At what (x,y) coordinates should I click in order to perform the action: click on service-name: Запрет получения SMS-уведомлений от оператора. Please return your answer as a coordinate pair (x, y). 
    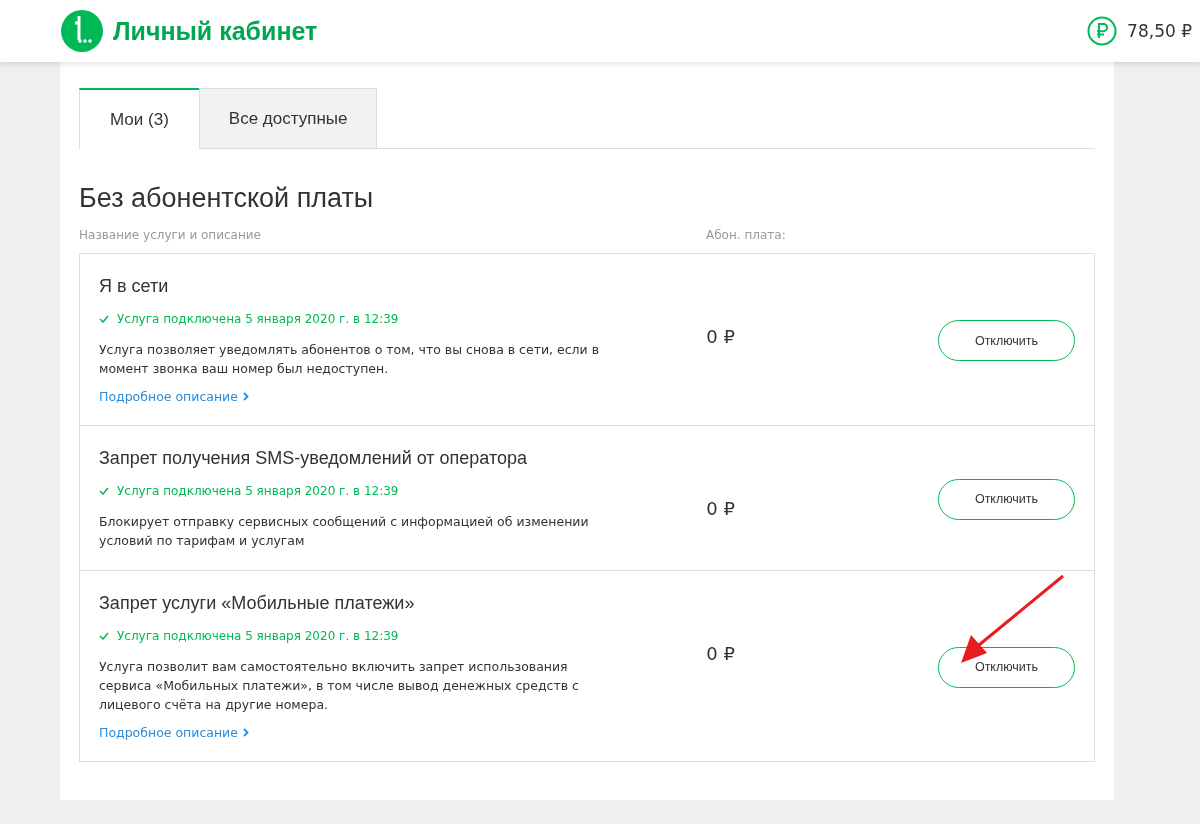
    Looking at the image, I should click on (314, 458).